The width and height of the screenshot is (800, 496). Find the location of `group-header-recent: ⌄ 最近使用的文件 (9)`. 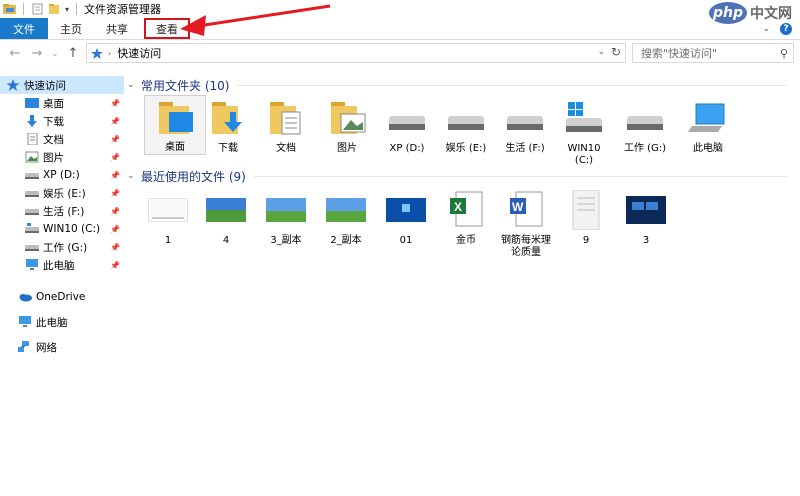

group-header-recent: ⌄ 最近使用的文件 (9) is located at coordinates (457, 176).